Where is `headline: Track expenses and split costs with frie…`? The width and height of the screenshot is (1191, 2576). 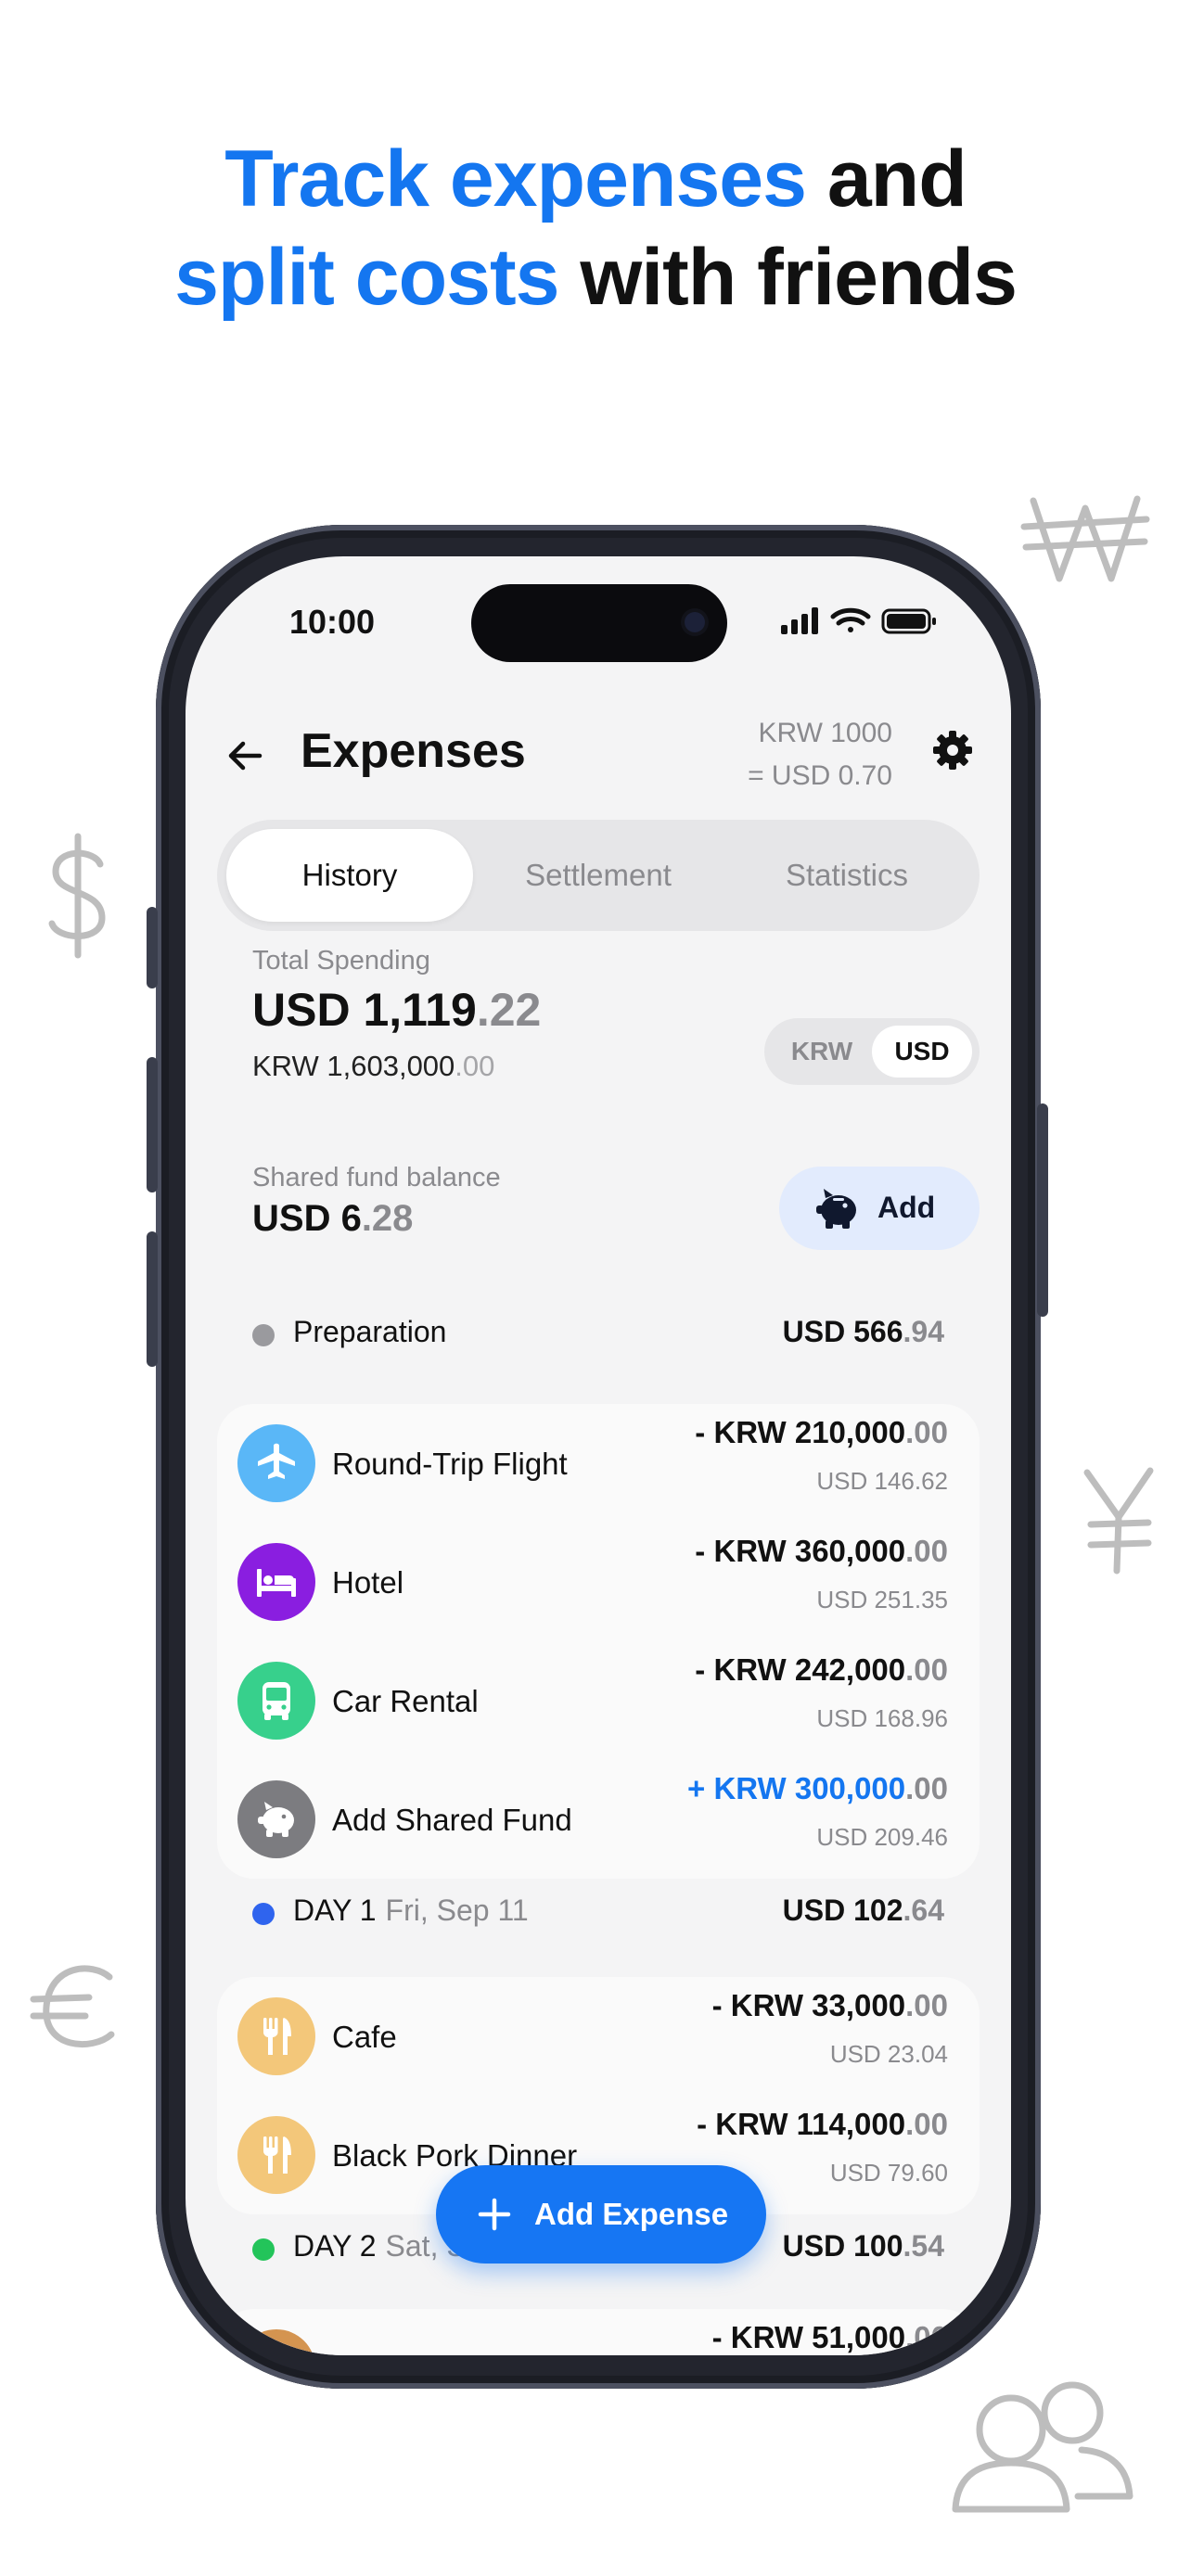 headline: Track expenses and split costs with frie… is located at coordinates (595, 228).